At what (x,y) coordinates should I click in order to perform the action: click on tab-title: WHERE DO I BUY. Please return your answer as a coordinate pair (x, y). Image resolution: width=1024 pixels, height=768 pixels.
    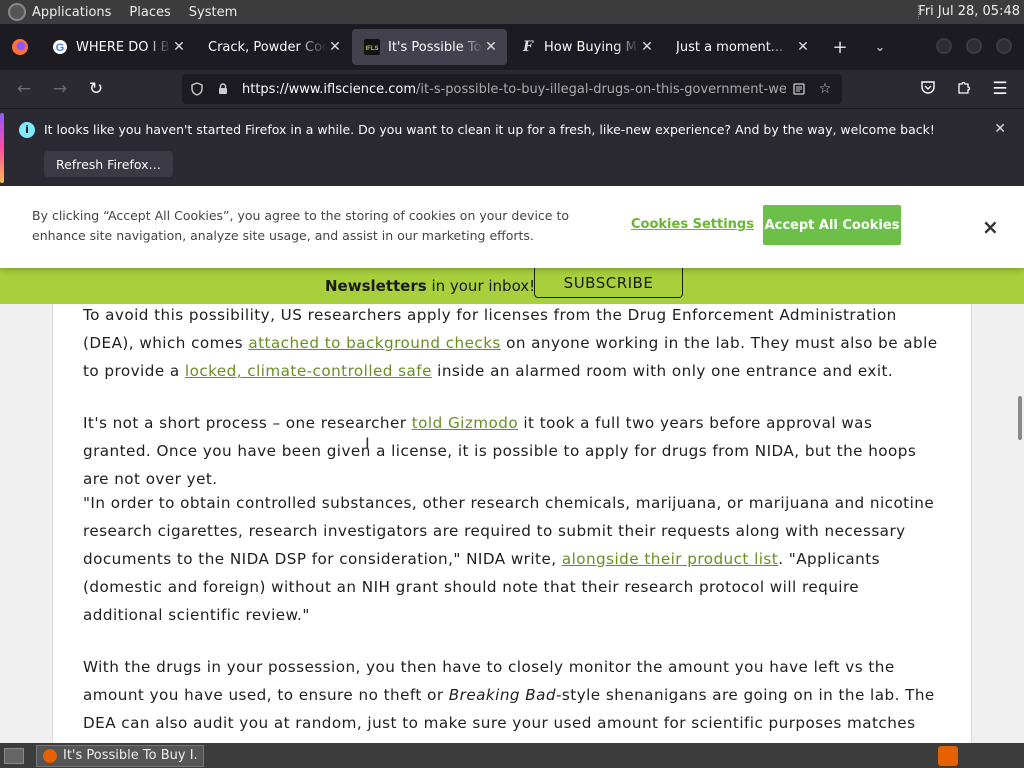
    Looking at the image, I should click on (123, 47).